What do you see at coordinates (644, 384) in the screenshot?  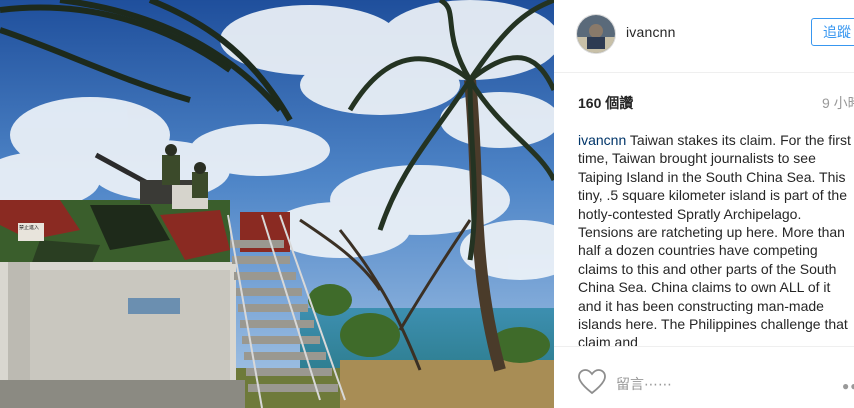 I see `comment-input: 留言⋯⋯` at bounding box center [644, 384].